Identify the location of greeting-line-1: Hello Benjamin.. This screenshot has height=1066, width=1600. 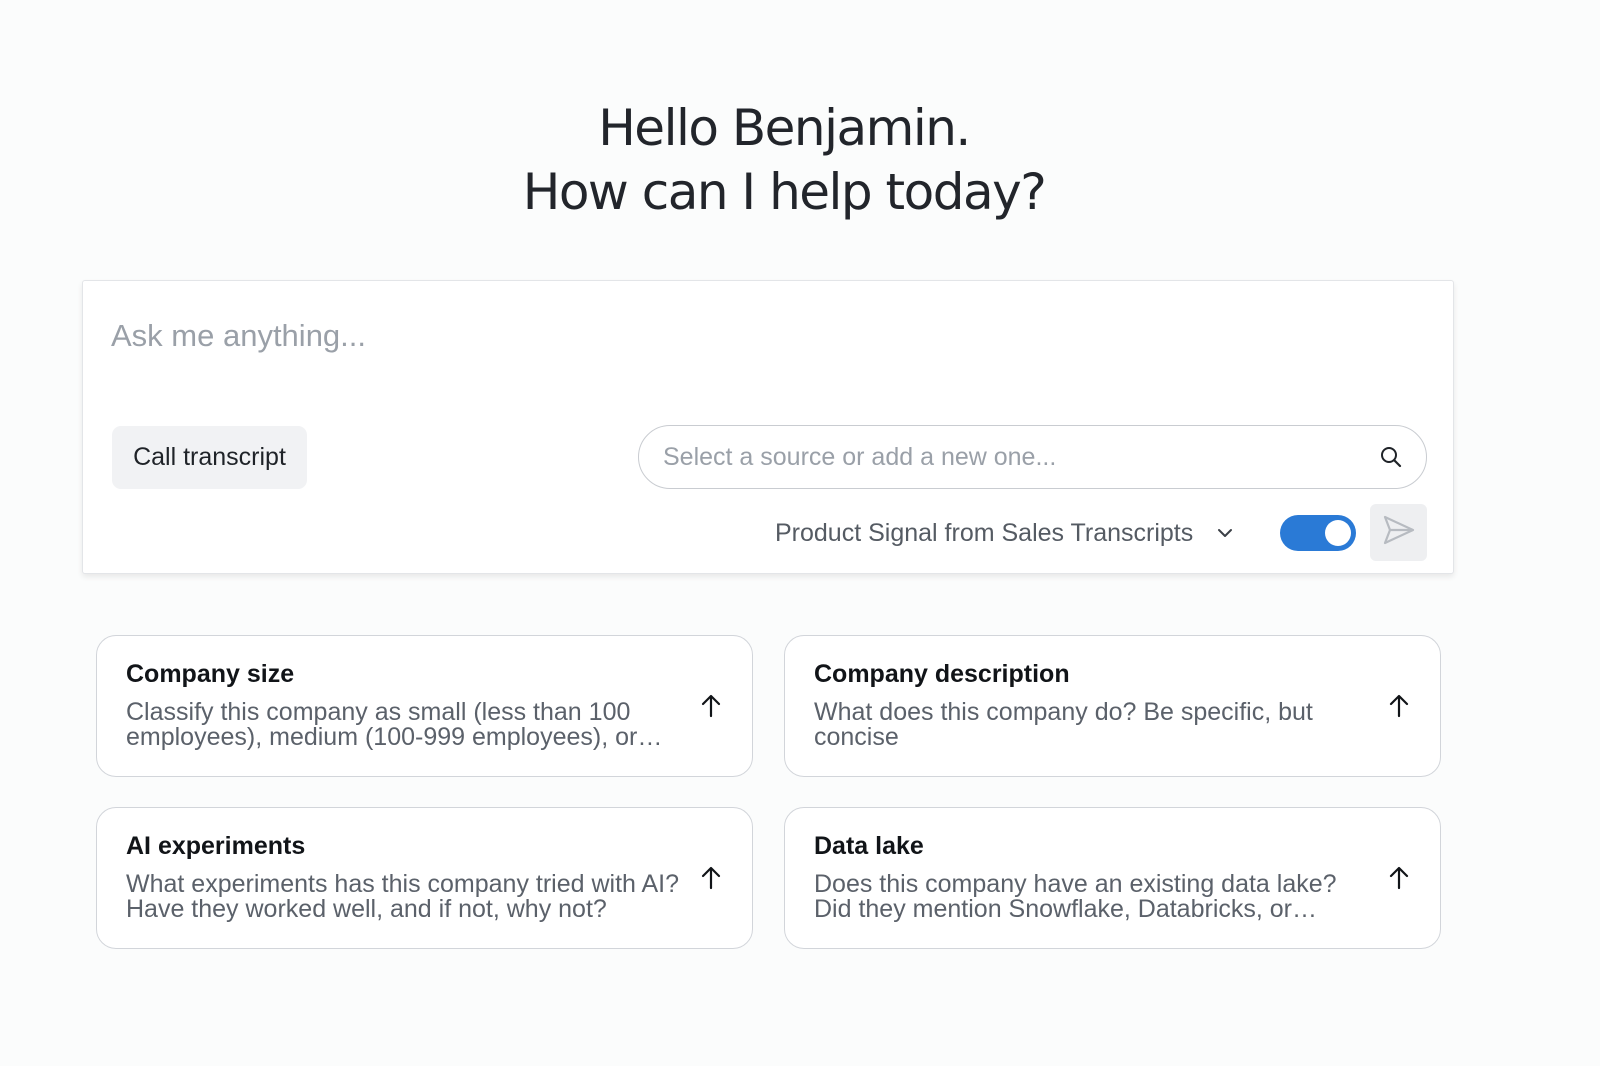
(784, 128).